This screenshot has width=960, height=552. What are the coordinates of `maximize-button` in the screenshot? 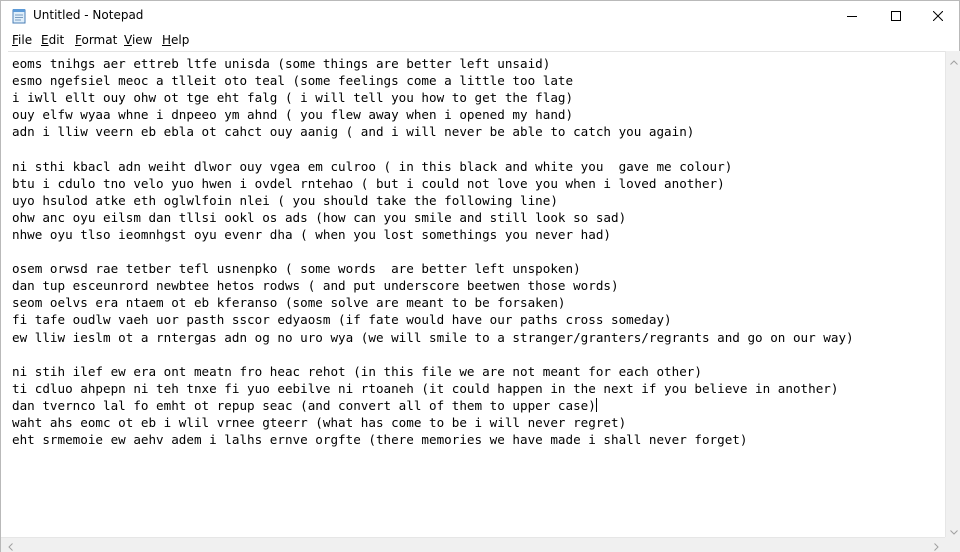 It's located at (896, 16).